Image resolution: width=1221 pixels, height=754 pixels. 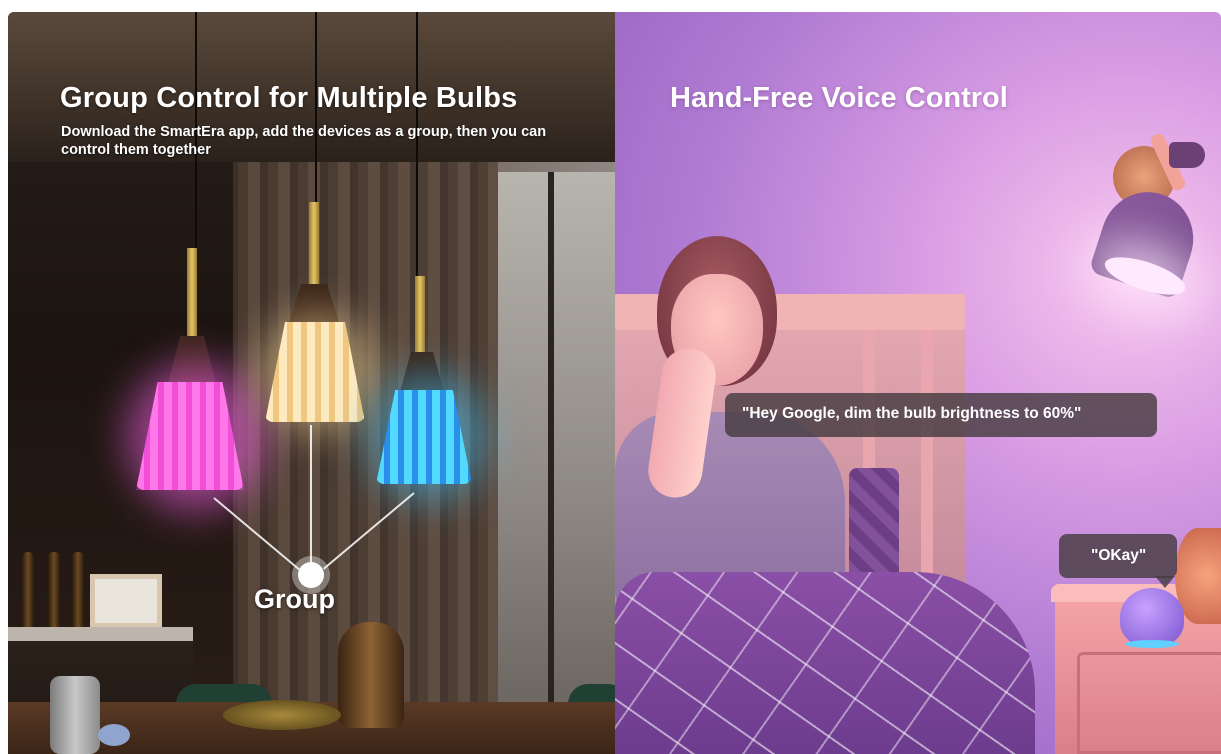 What do you see at coordinates (1165, 582) in the screenshot?
I see `speech-bubble-tail` at bounding box center [1165, 582].